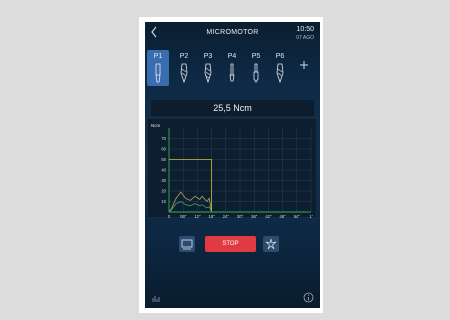  What do you see at coordinates (163, 138) in the screenshot?
I see `y-tick-label: 70` at bounding box center [163, 138].